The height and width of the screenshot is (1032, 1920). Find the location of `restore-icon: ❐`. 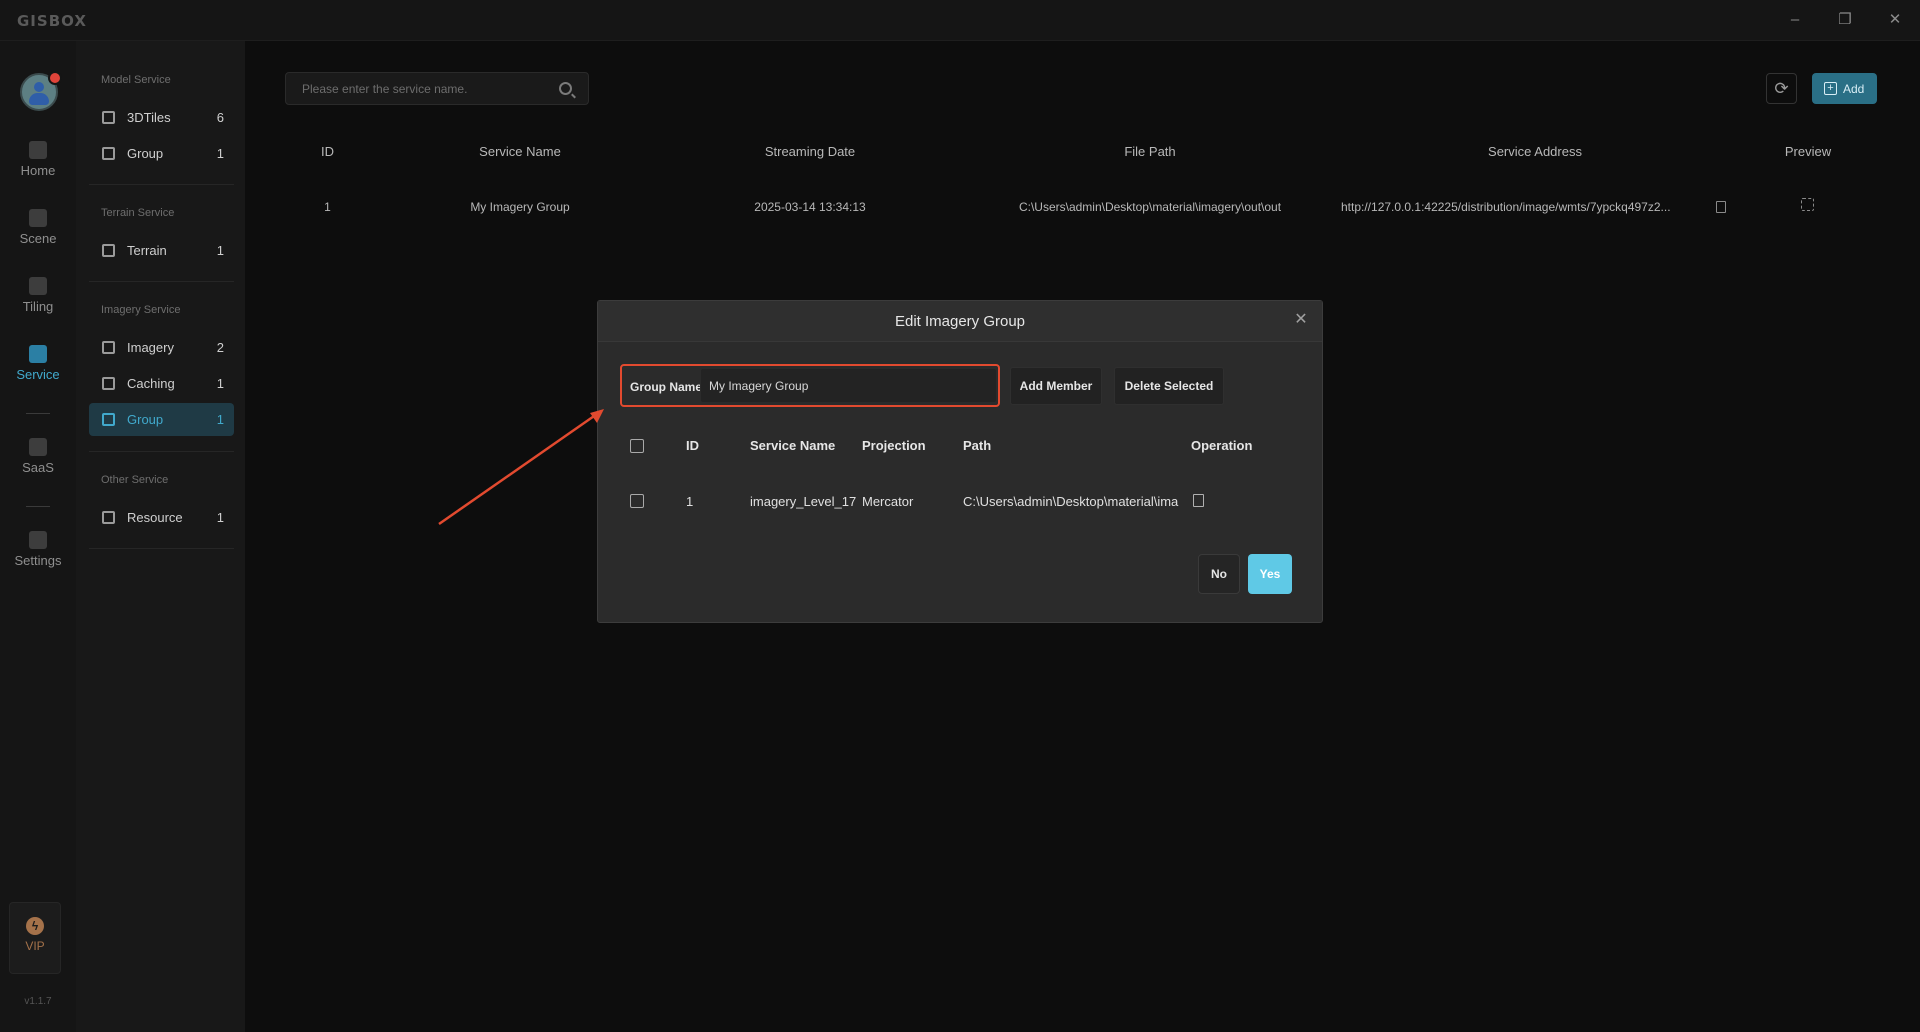

restore-icon: ❐ is located at coordinates (1845, 20).